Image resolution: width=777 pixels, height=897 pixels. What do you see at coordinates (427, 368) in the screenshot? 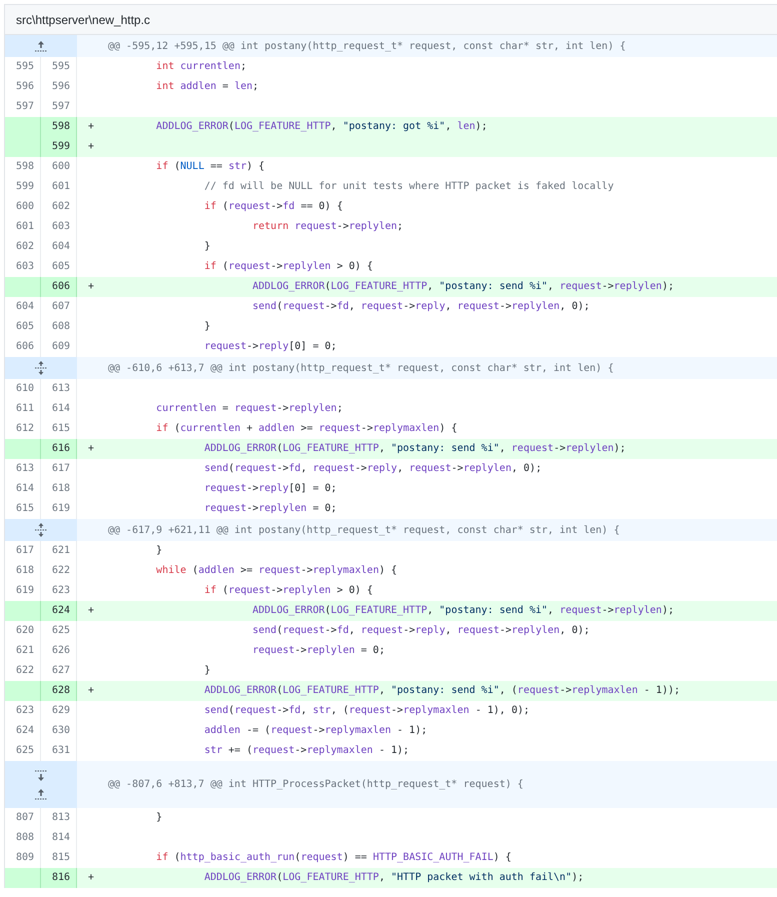
I see `hunk-header: @@ -610,6 +613,7 @@ int postany(http_request_t* request, const char* str, int len) {` at bounding box center [427, 368].